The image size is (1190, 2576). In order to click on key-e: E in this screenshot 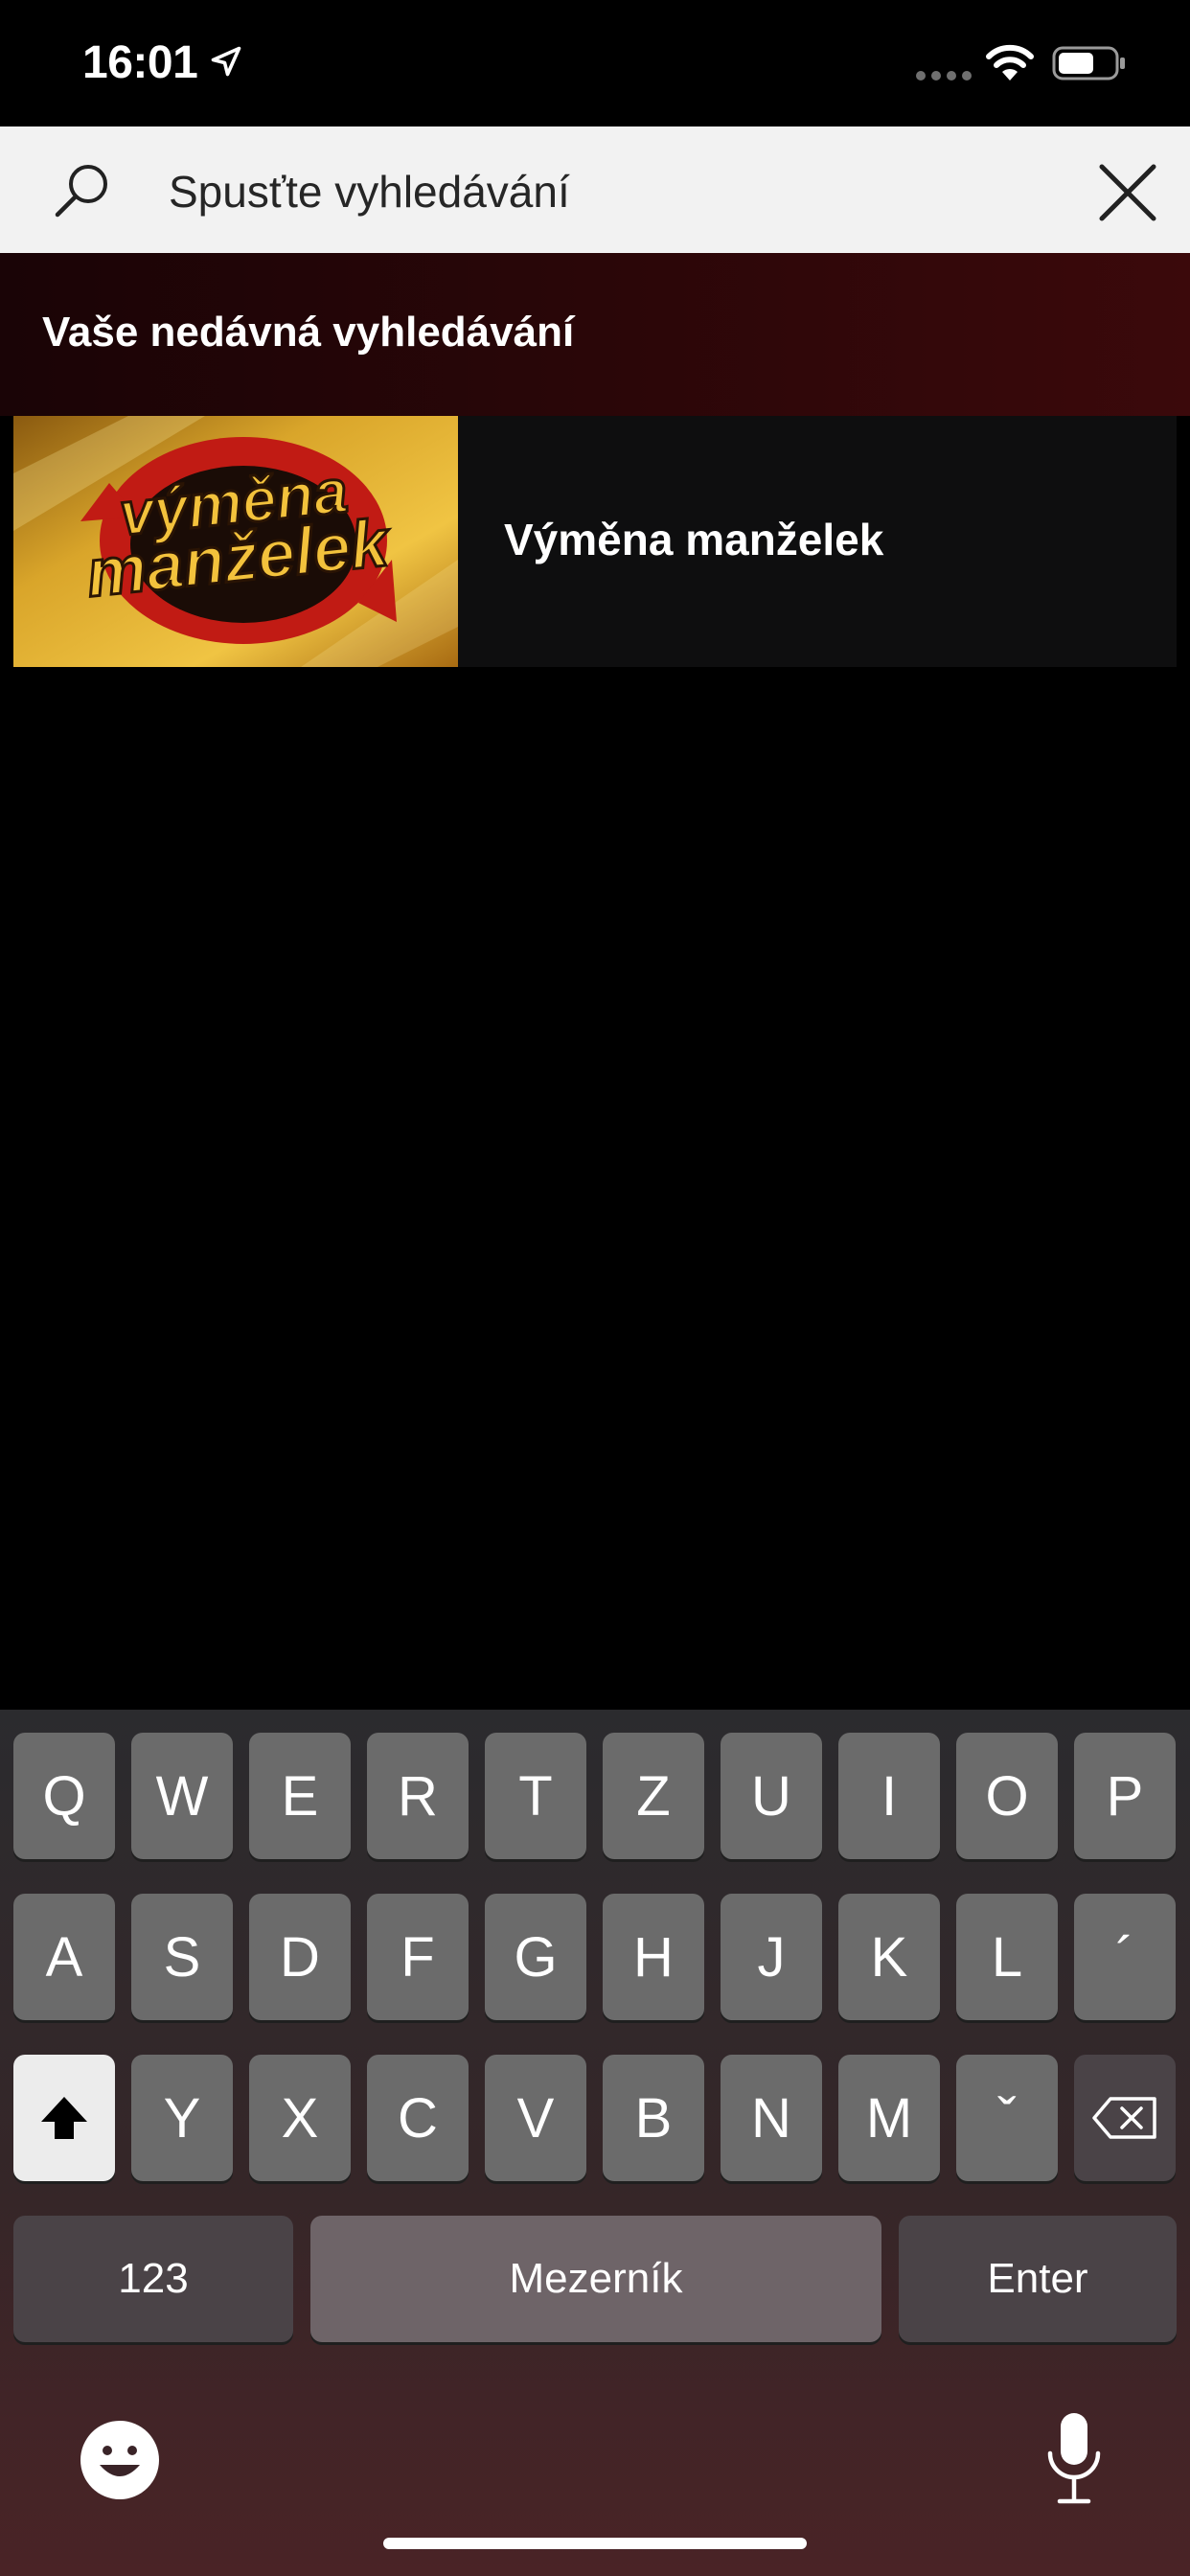, I will do `click(300, 1796)`.